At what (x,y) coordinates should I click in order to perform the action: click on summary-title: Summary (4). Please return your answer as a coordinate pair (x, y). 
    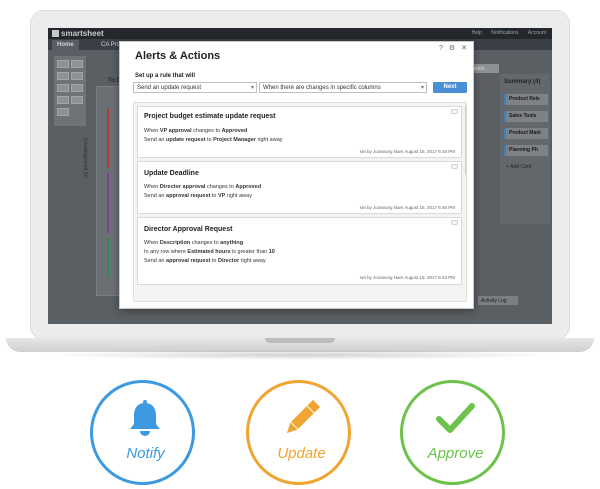
    Looking at the image, I should click on (522, 82).